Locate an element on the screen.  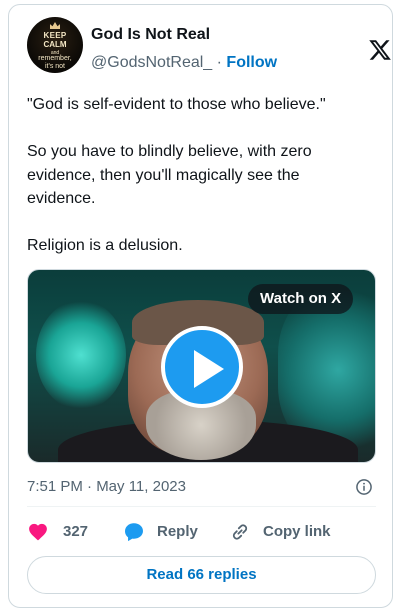
play-button is located at coordinates (202, 367).